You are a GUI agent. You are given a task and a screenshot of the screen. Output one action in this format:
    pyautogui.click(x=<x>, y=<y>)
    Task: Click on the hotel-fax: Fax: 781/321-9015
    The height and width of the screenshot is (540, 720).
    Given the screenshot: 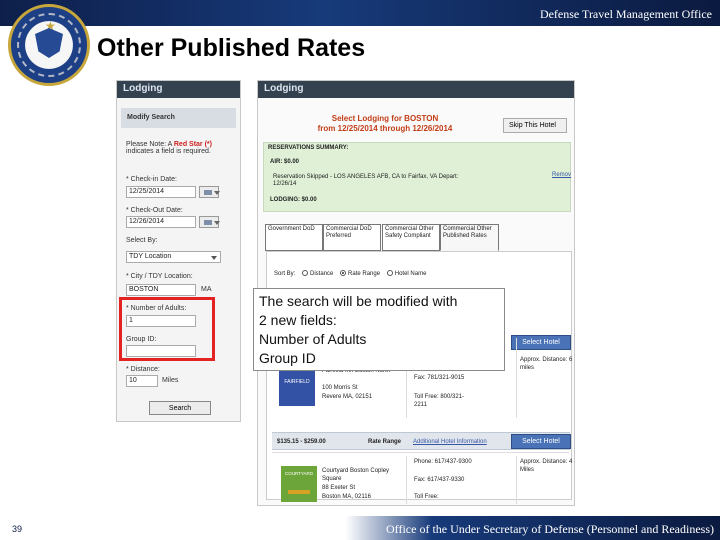 What is the action you would take?
    pyautogui.click(x=439, y=378)
    